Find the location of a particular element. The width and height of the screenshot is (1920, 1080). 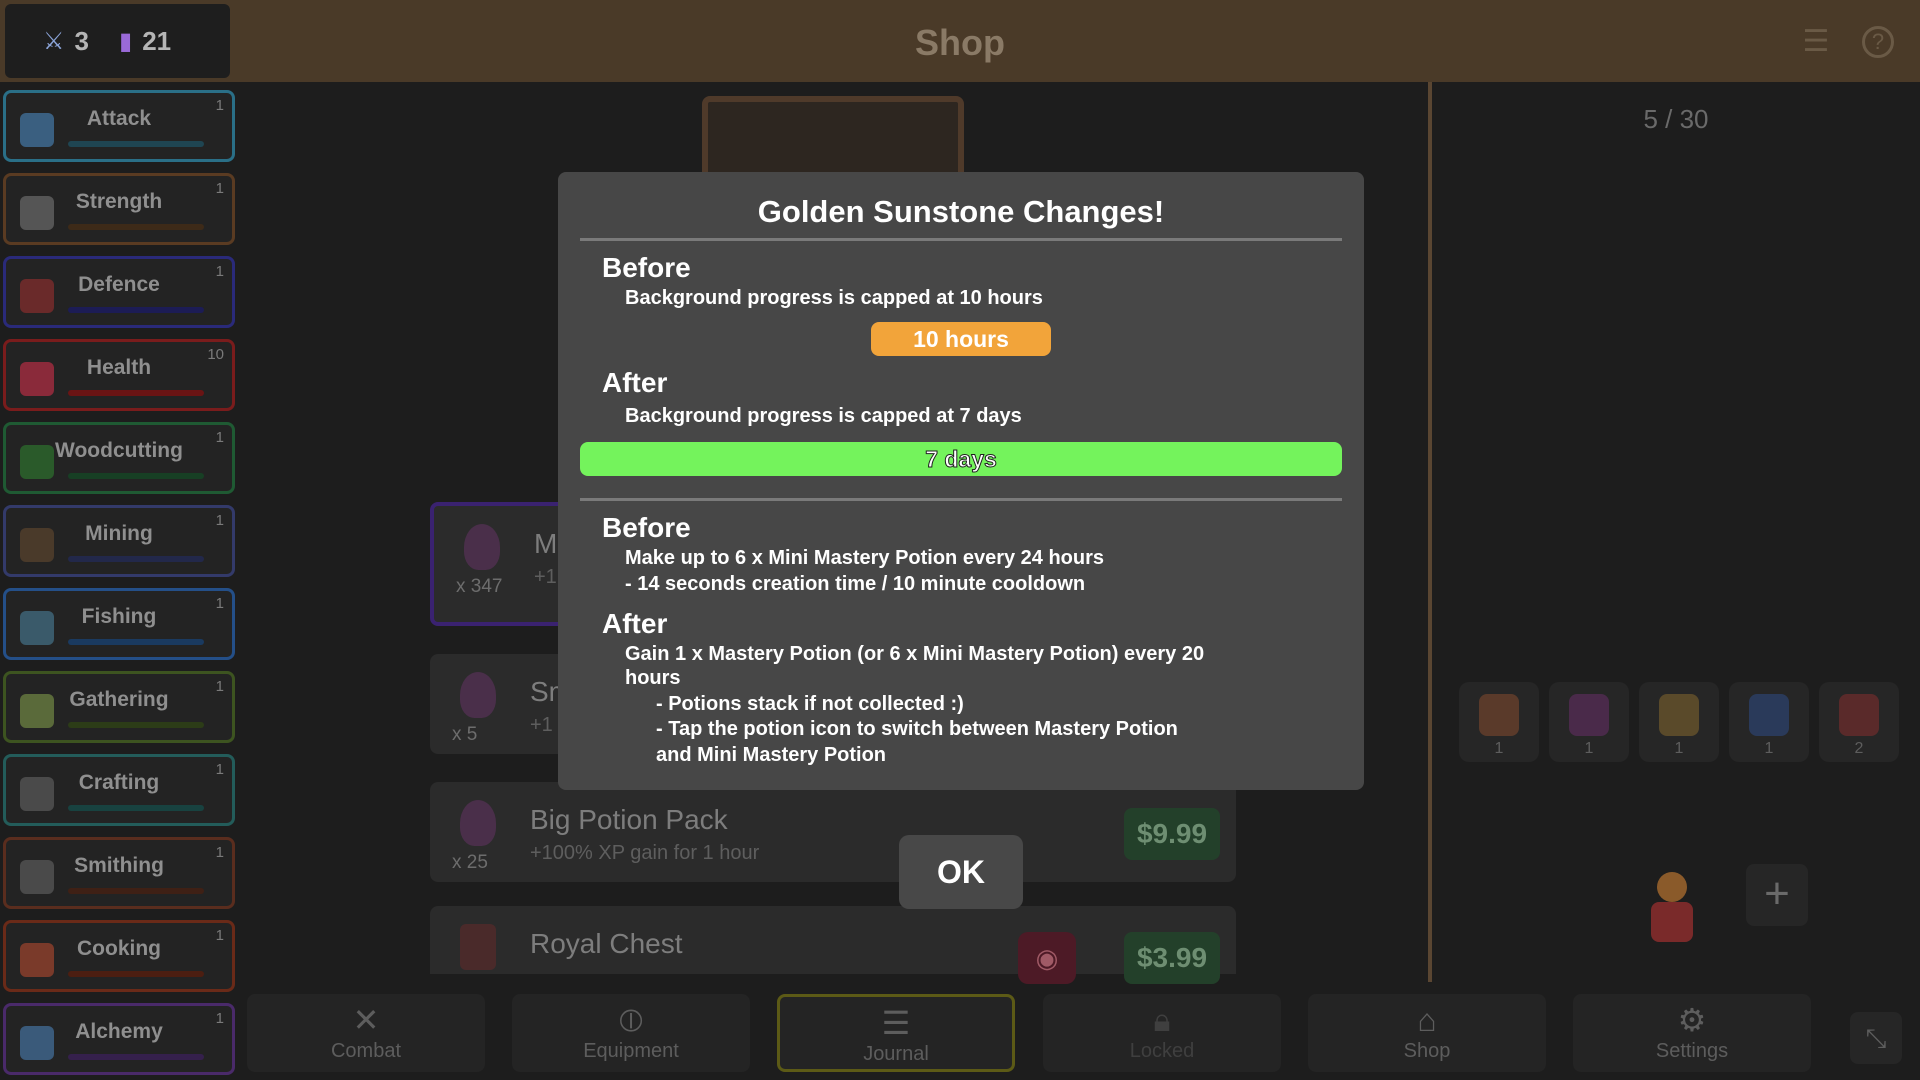

skill-health: Health 10 is located at coordinates (119, 375).